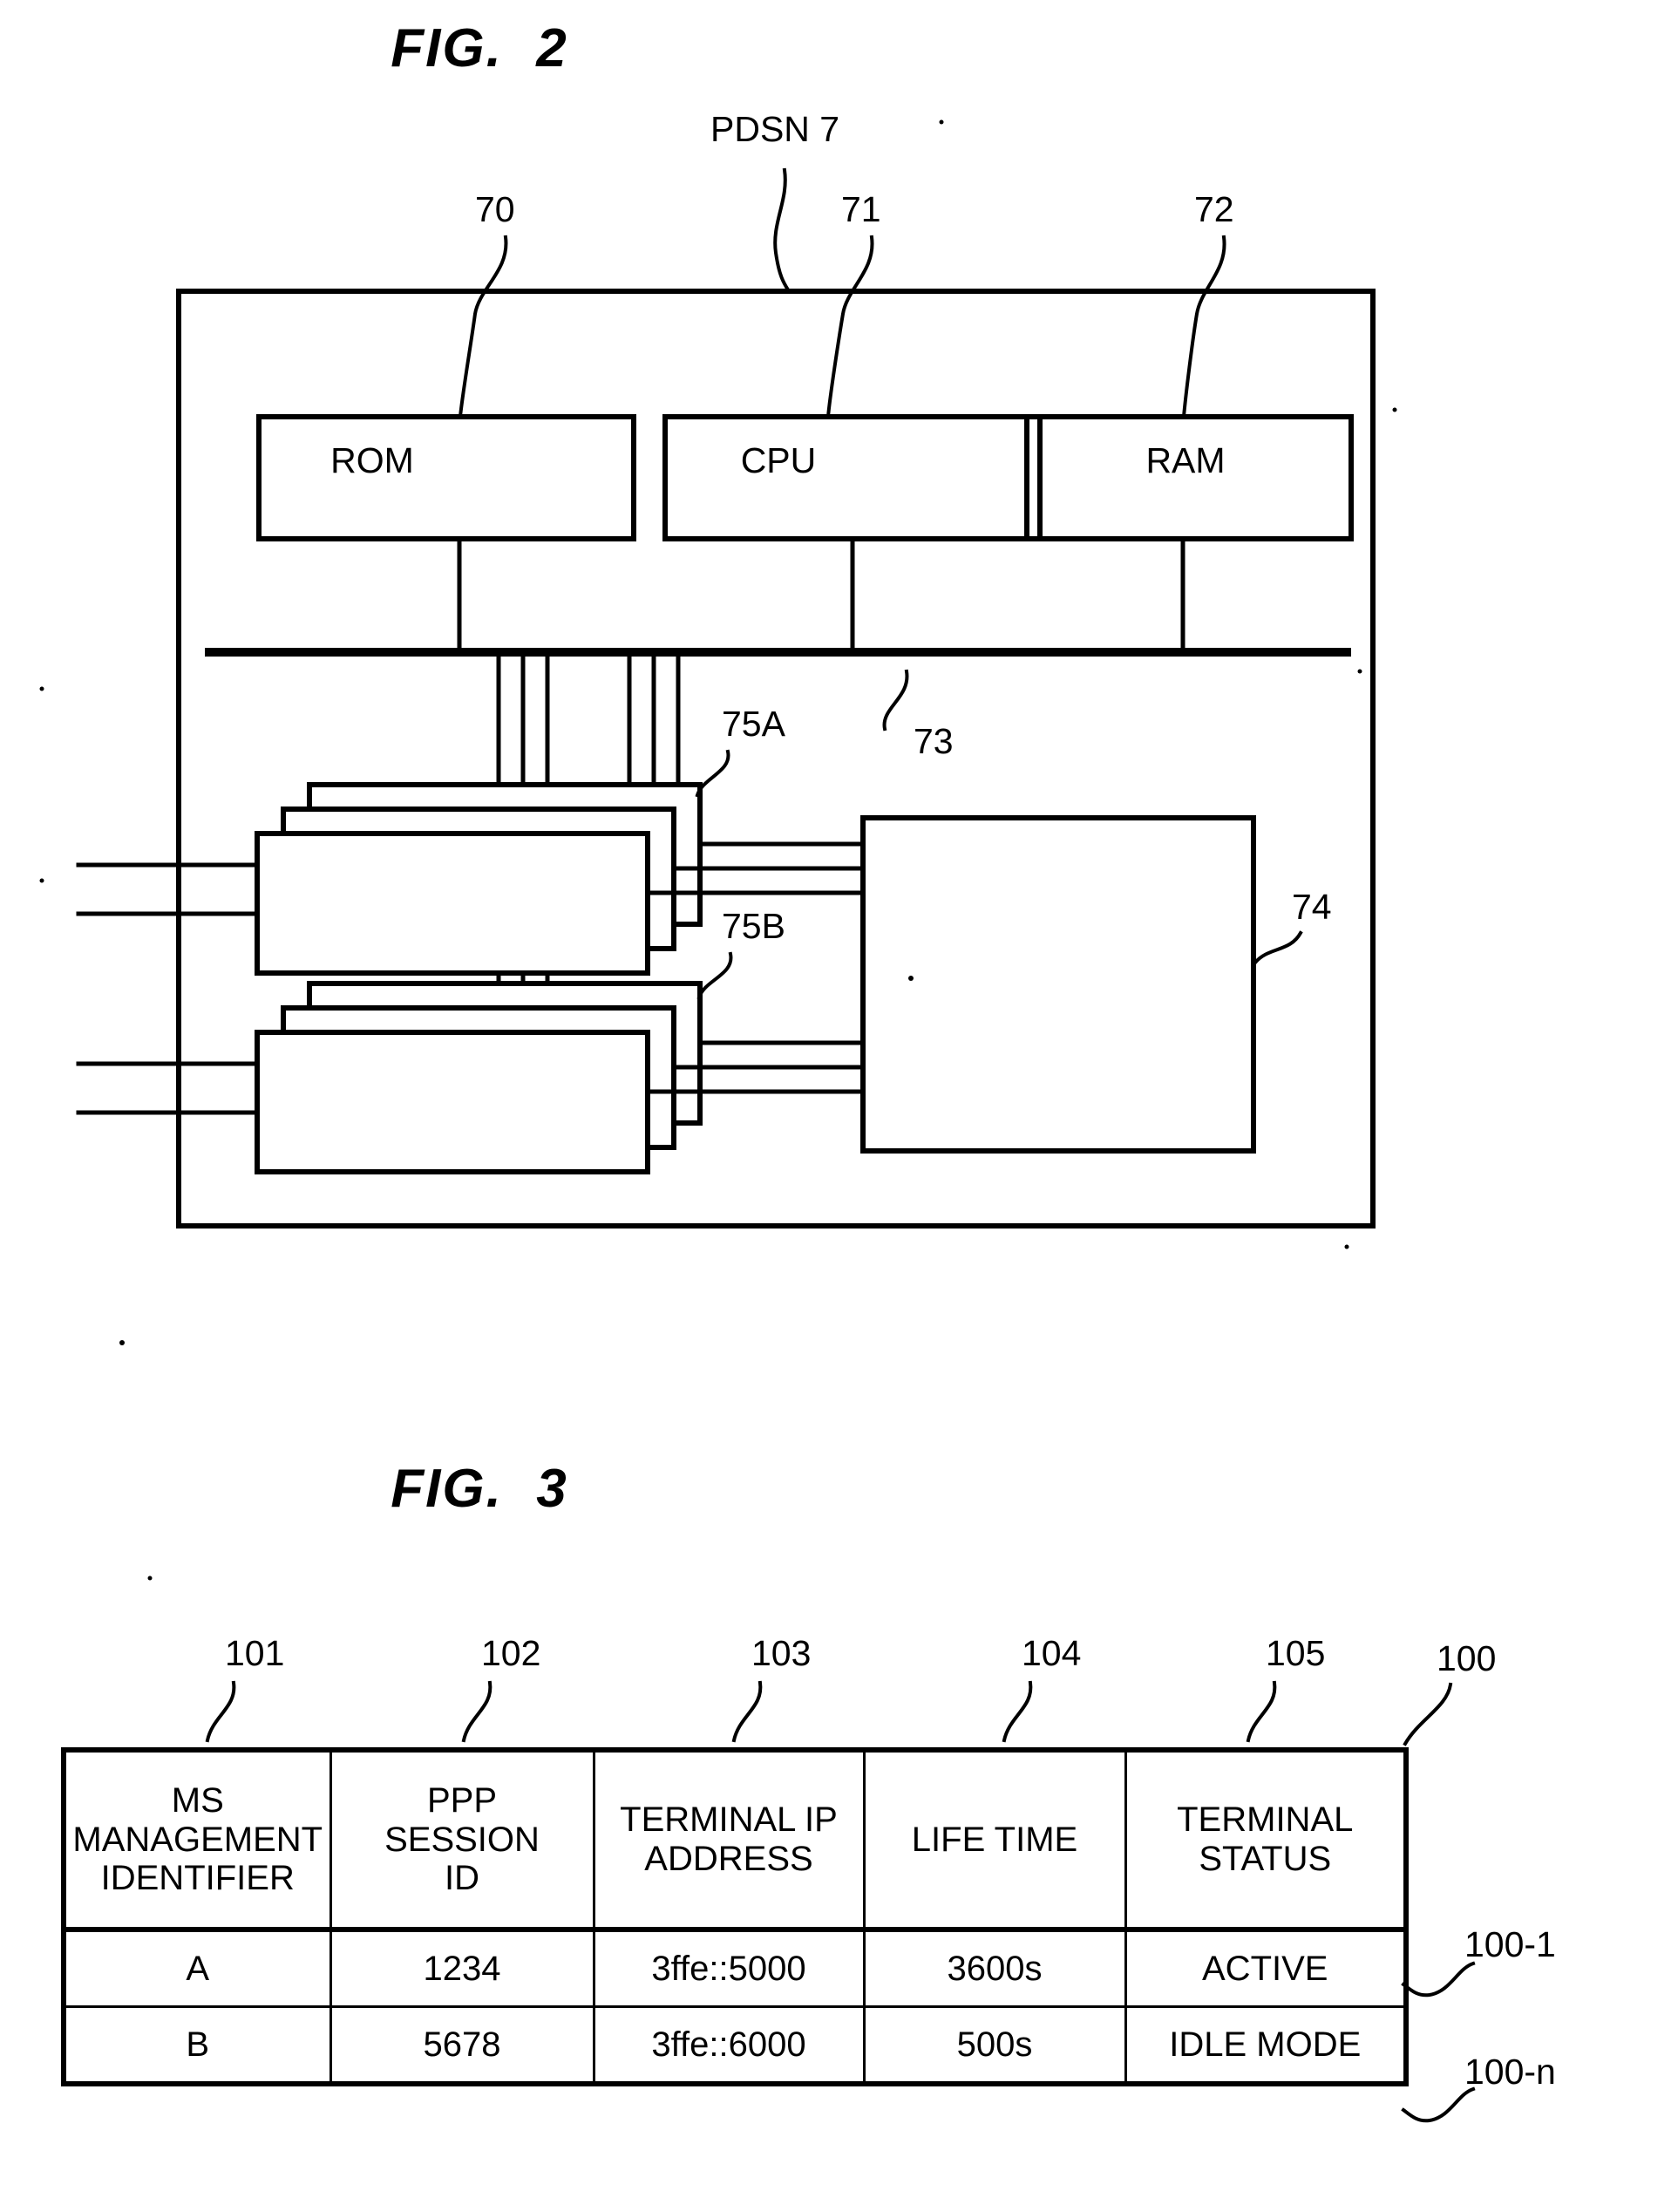  Describe the element at coordinates (754, 724) in the screenshot. I see `ref-label-75a: 75A` at that location.